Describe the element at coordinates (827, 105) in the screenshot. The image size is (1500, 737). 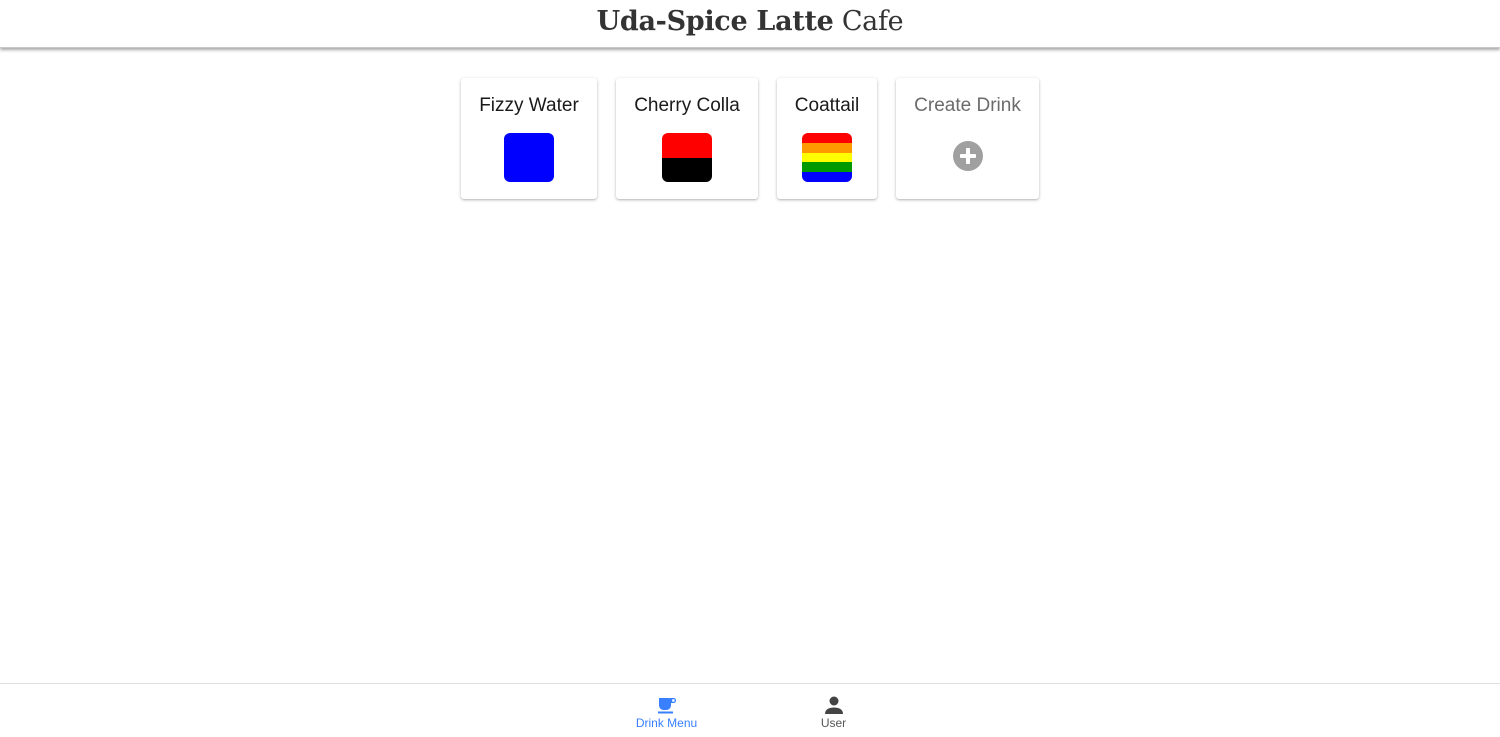
I see `drink-name: Coattail` at that location.